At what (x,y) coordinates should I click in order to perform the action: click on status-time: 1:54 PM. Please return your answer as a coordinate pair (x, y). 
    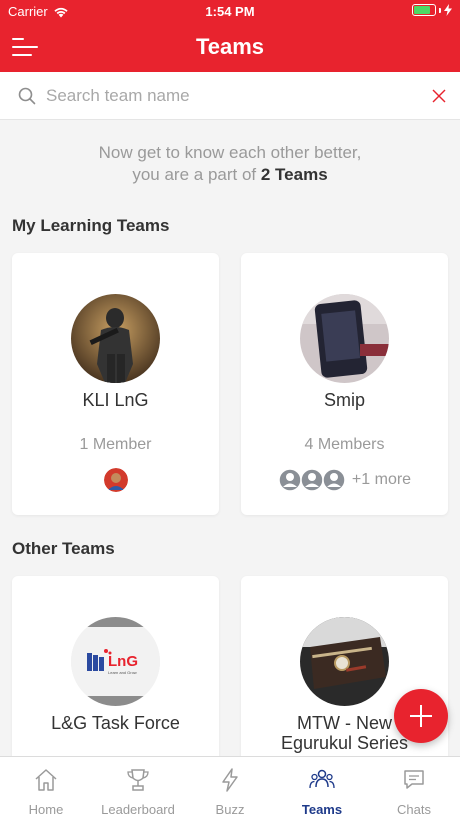
    Looking at the image, I should click on (230, 11).